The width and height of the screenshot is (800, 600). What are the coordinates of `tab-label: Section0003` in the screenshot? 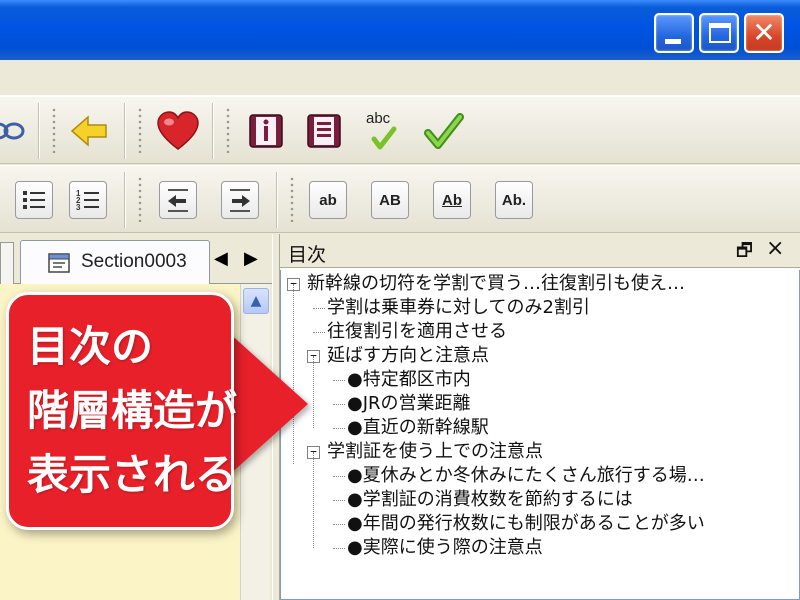 It's located at (134, 261).